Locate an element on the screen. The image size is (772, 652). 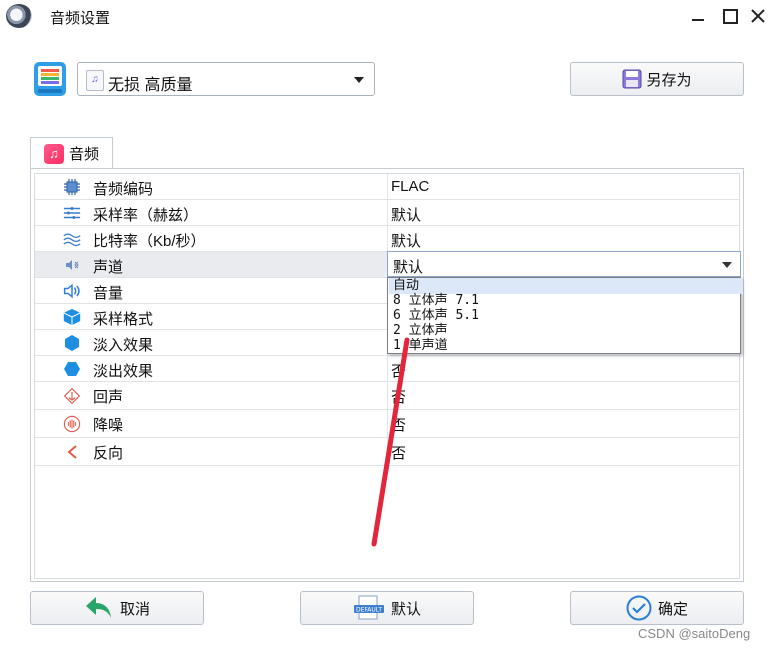
default-label: 默认 is located at coordinates (405, 609).